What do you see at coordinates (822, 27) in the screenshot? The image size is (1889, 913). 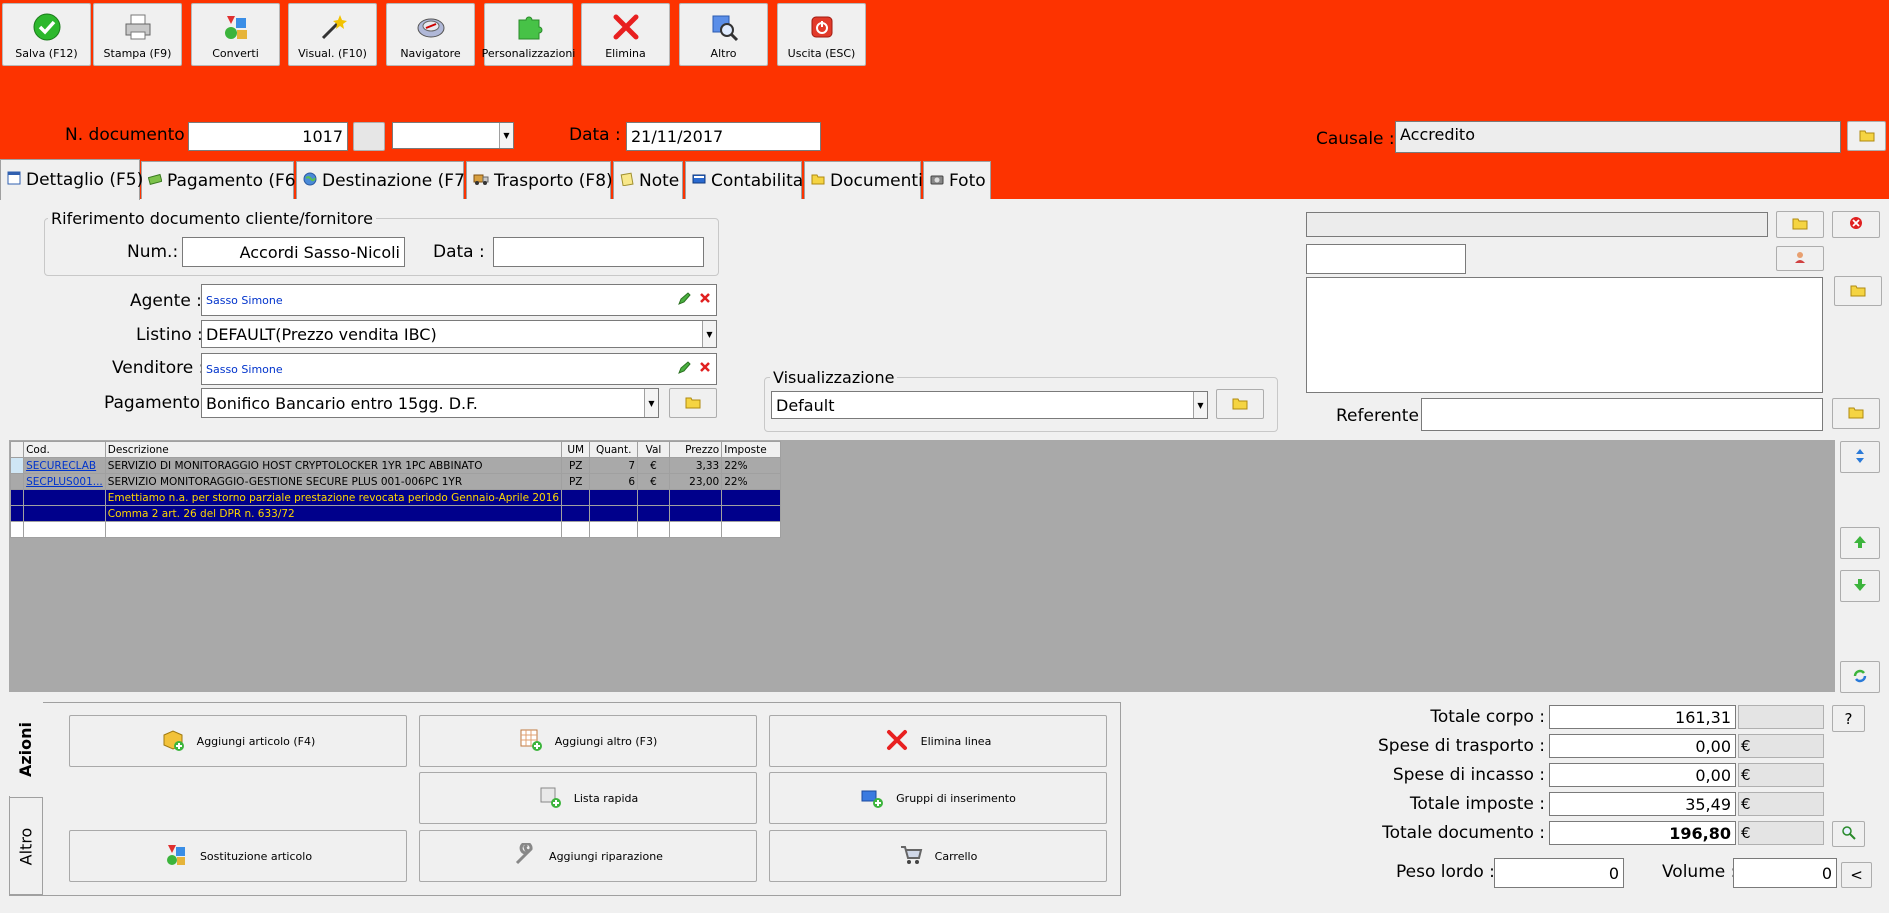 I see `power-icon` at bounding box center [822, 27].